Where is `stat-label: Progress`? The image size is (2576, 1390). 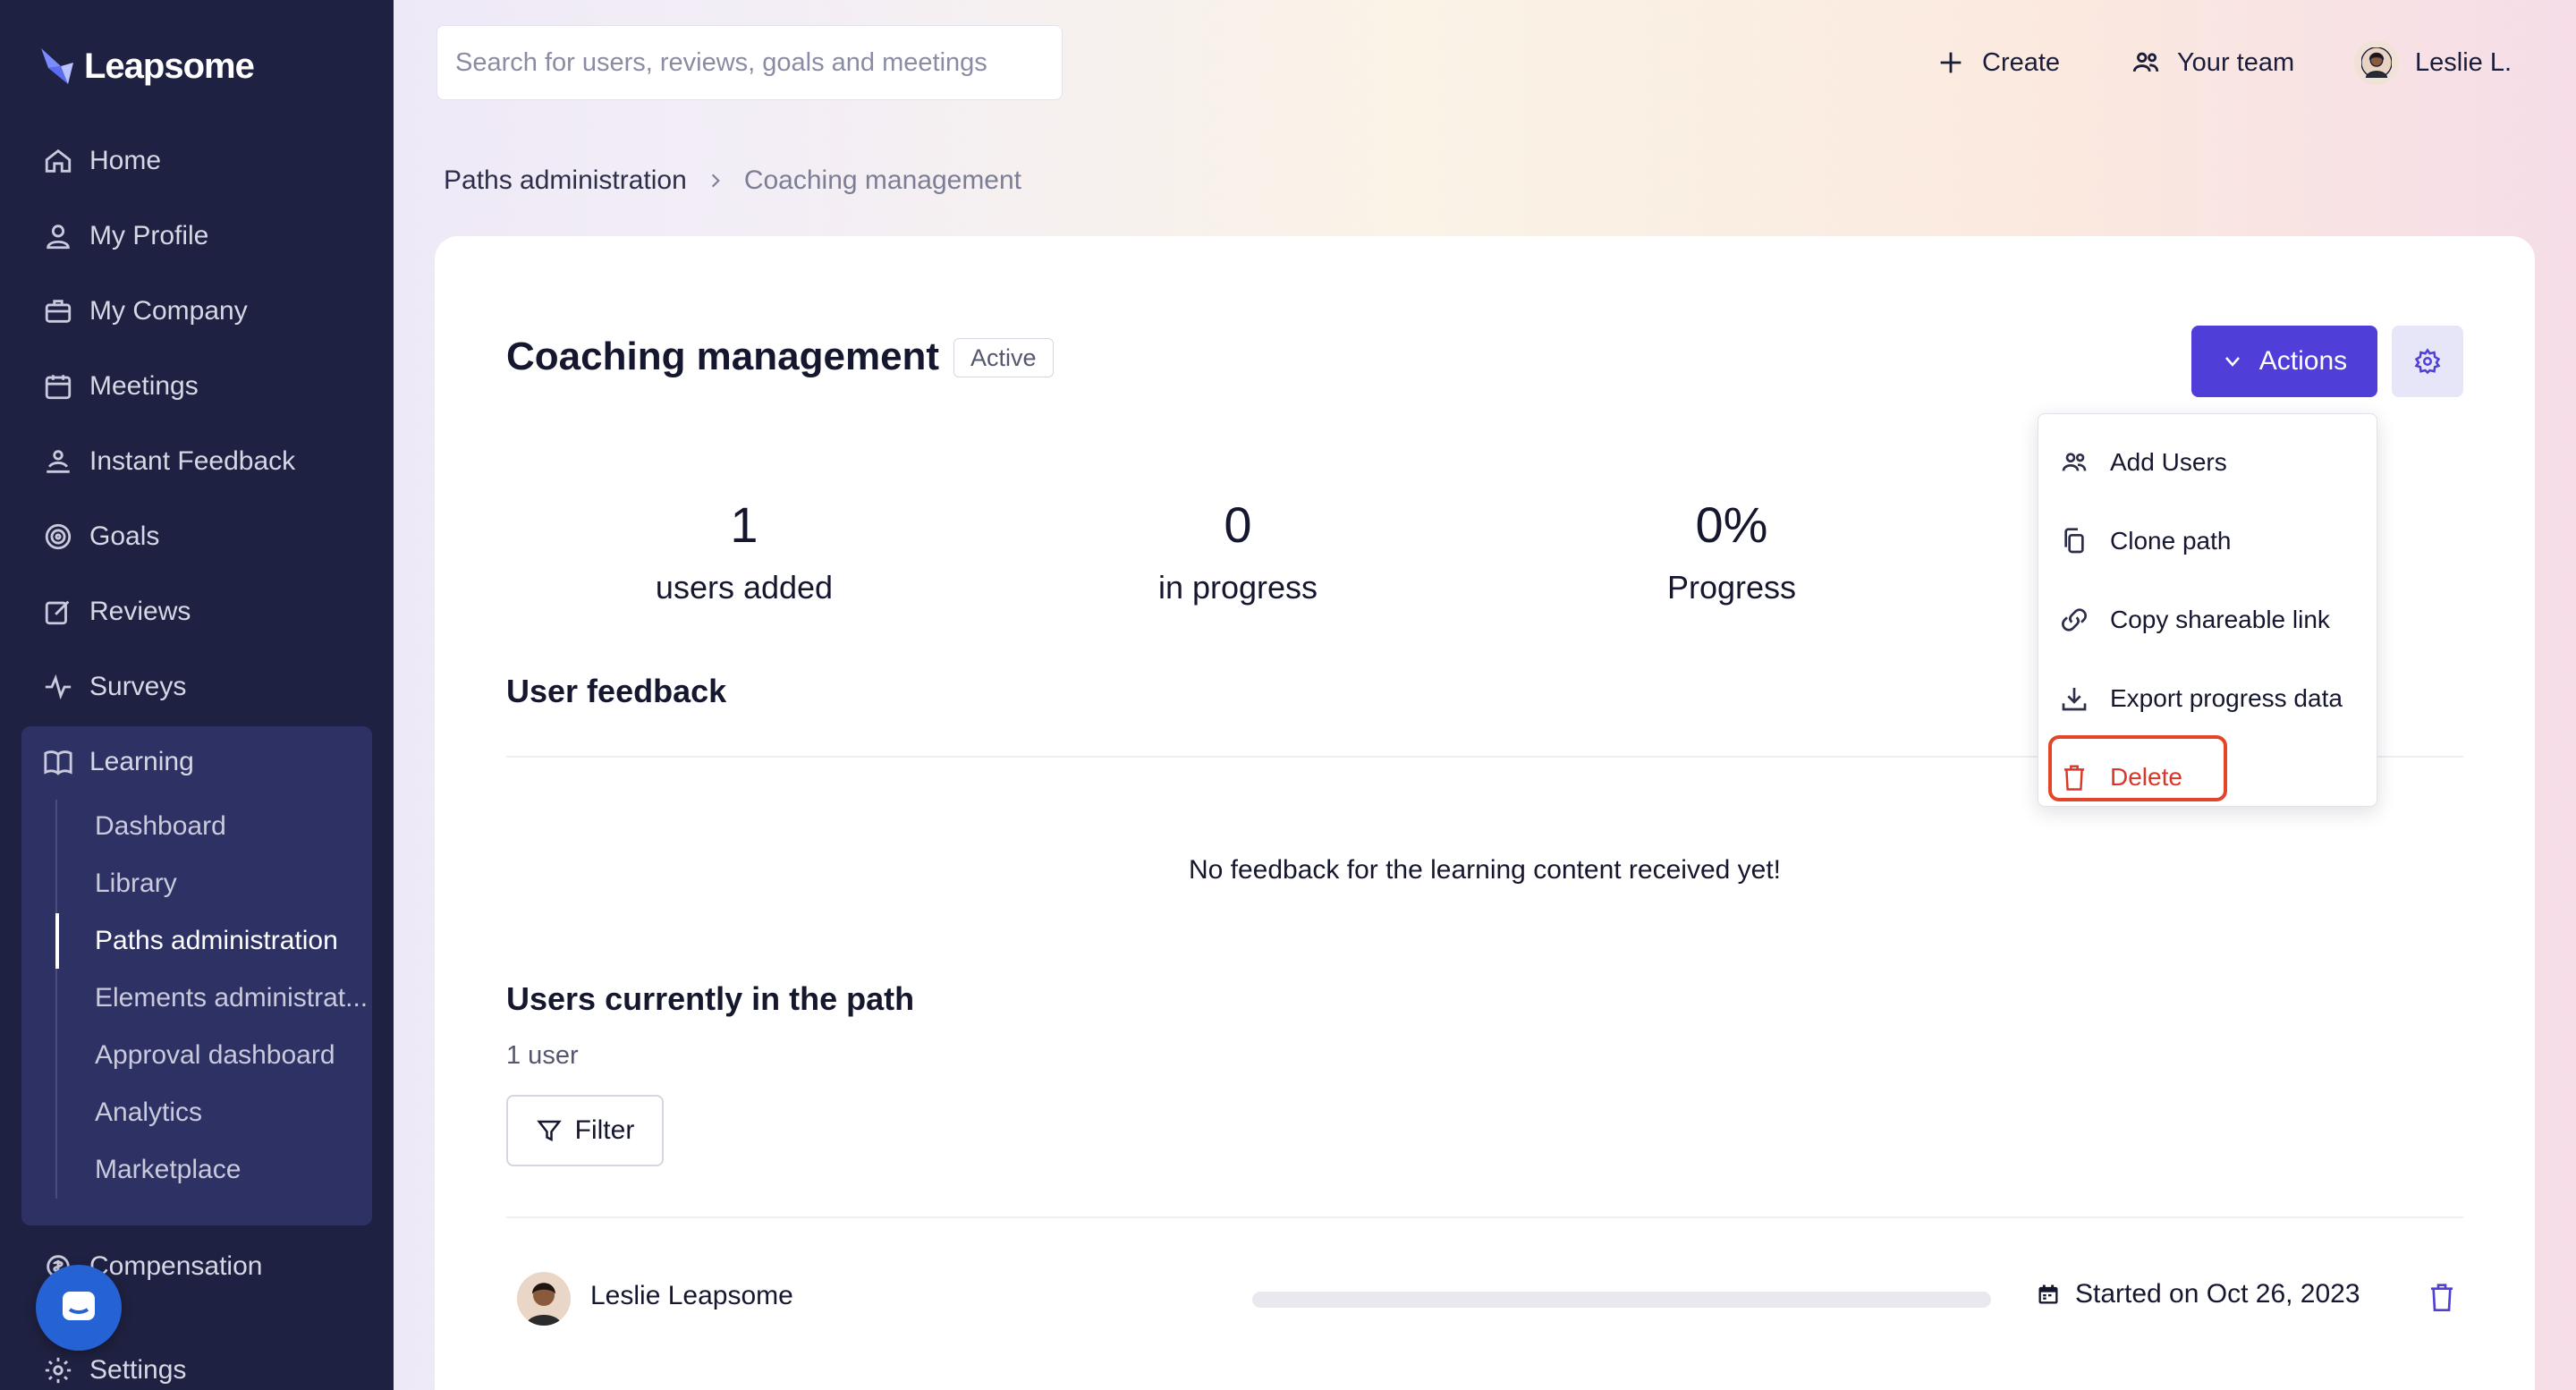
stat-label: Progress is located at coordinates (1731, 587).